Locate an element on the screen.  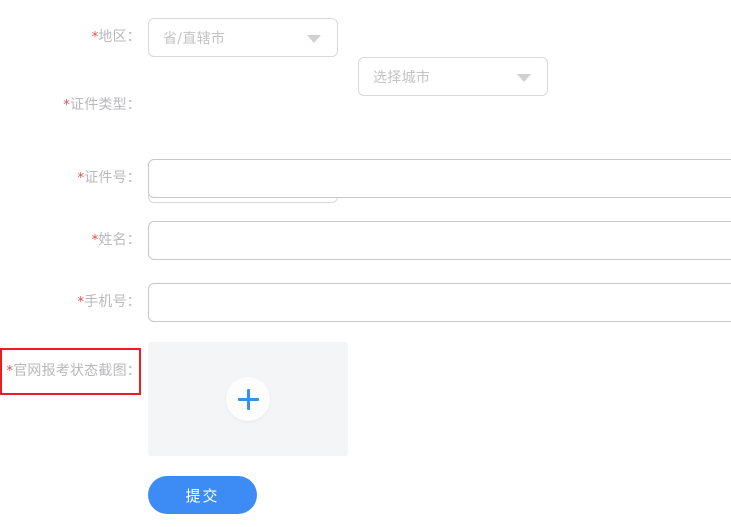
label-id-number: *证件号： is located at coordinates (70, 178).